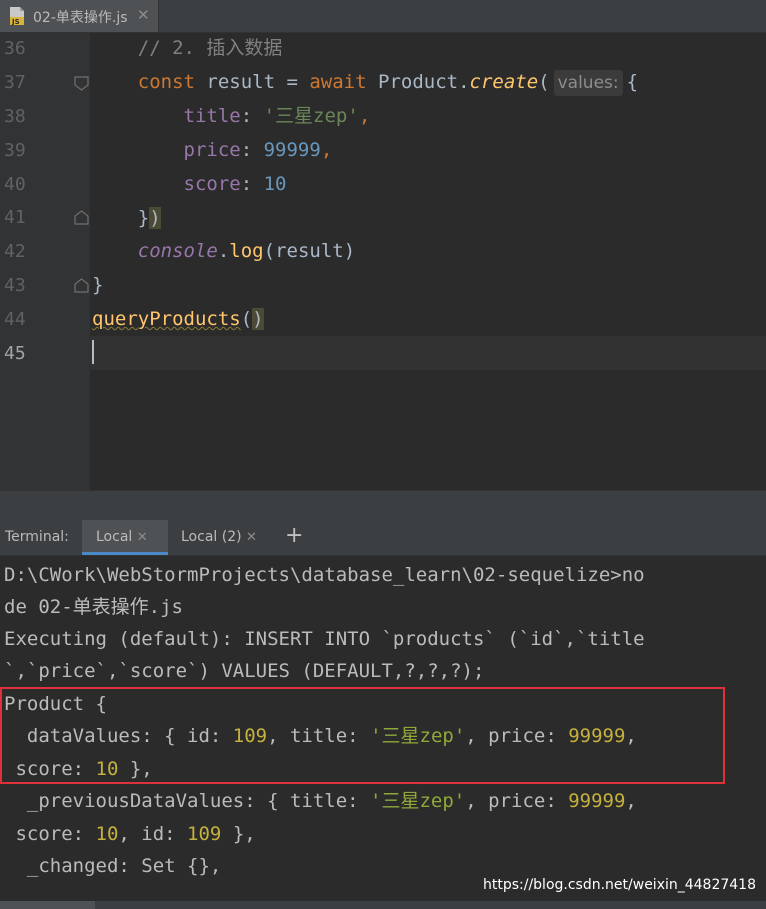 The image size is (766, 909). What do you see at coordinates (15, 150) in the screenshot?
I see `line-number: 39` at bounding box center [15, 150].